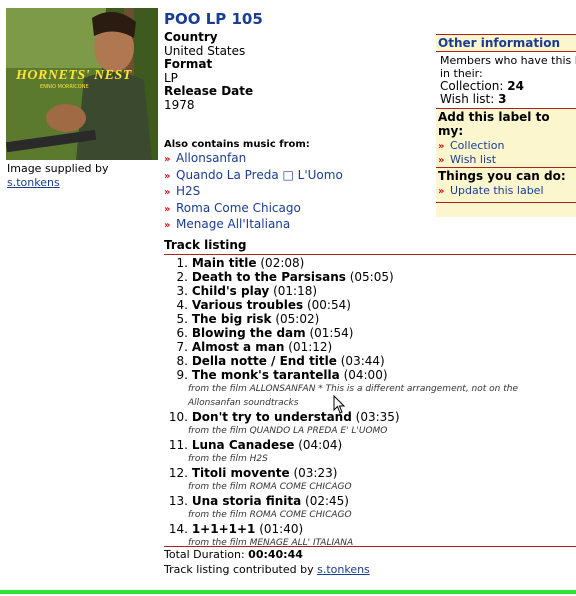 The width and height of the screenshot is (576, 596). I want to click on track-title: Death to the Parsisans, so click(268, 277).